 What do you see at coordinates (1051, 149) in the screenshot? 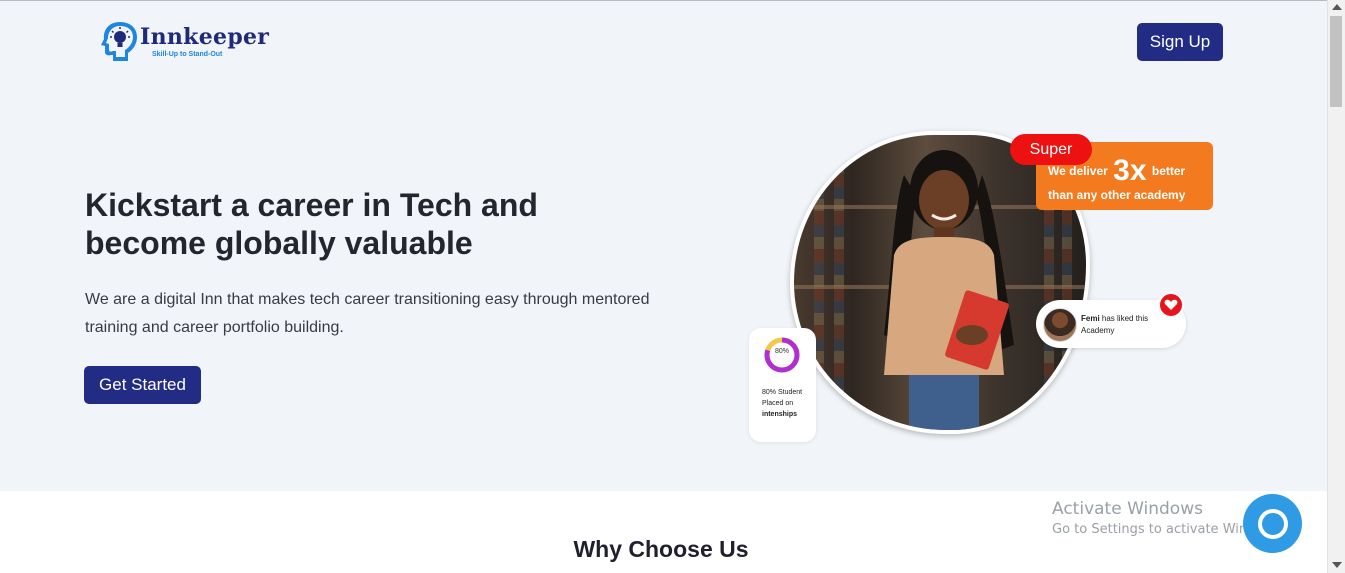
I see `super-badge: Super` at bounding box center [1051, 149].